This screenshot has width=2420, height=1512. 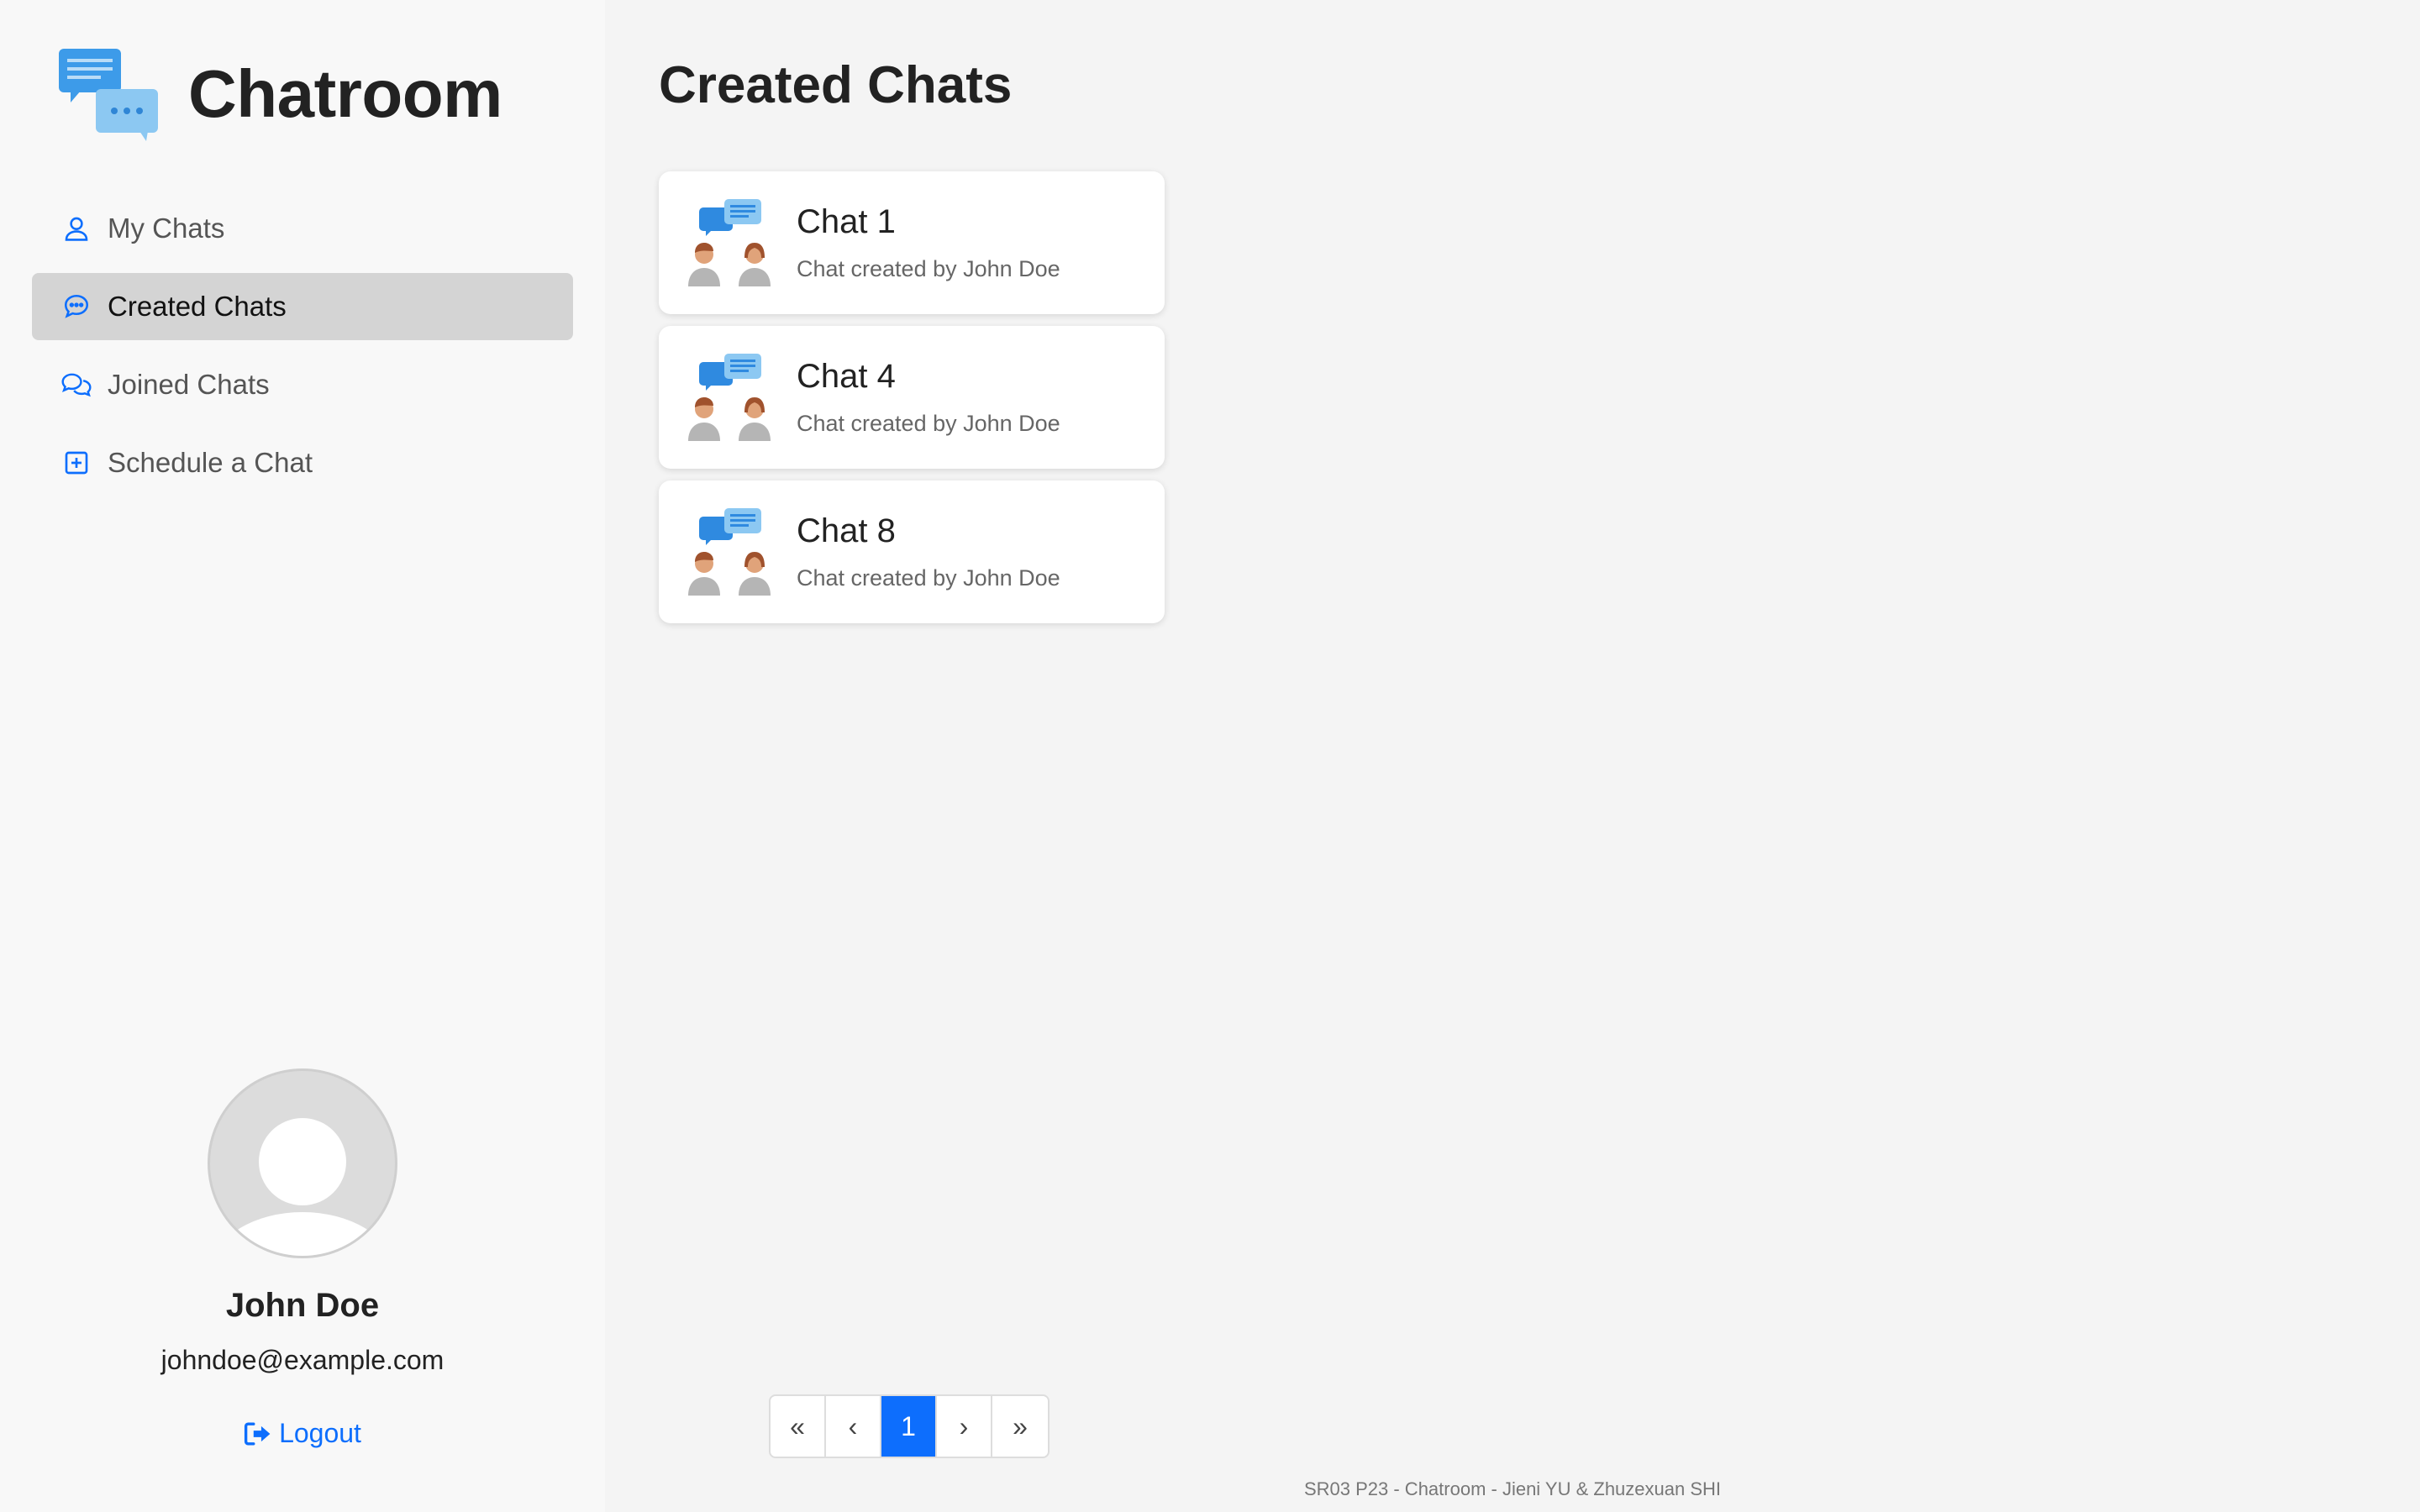 What do you see at coordinates (854, 1426) in the screenshot?
I see `pagination-prev-button: ‹` at bounding box center [854, 1426].